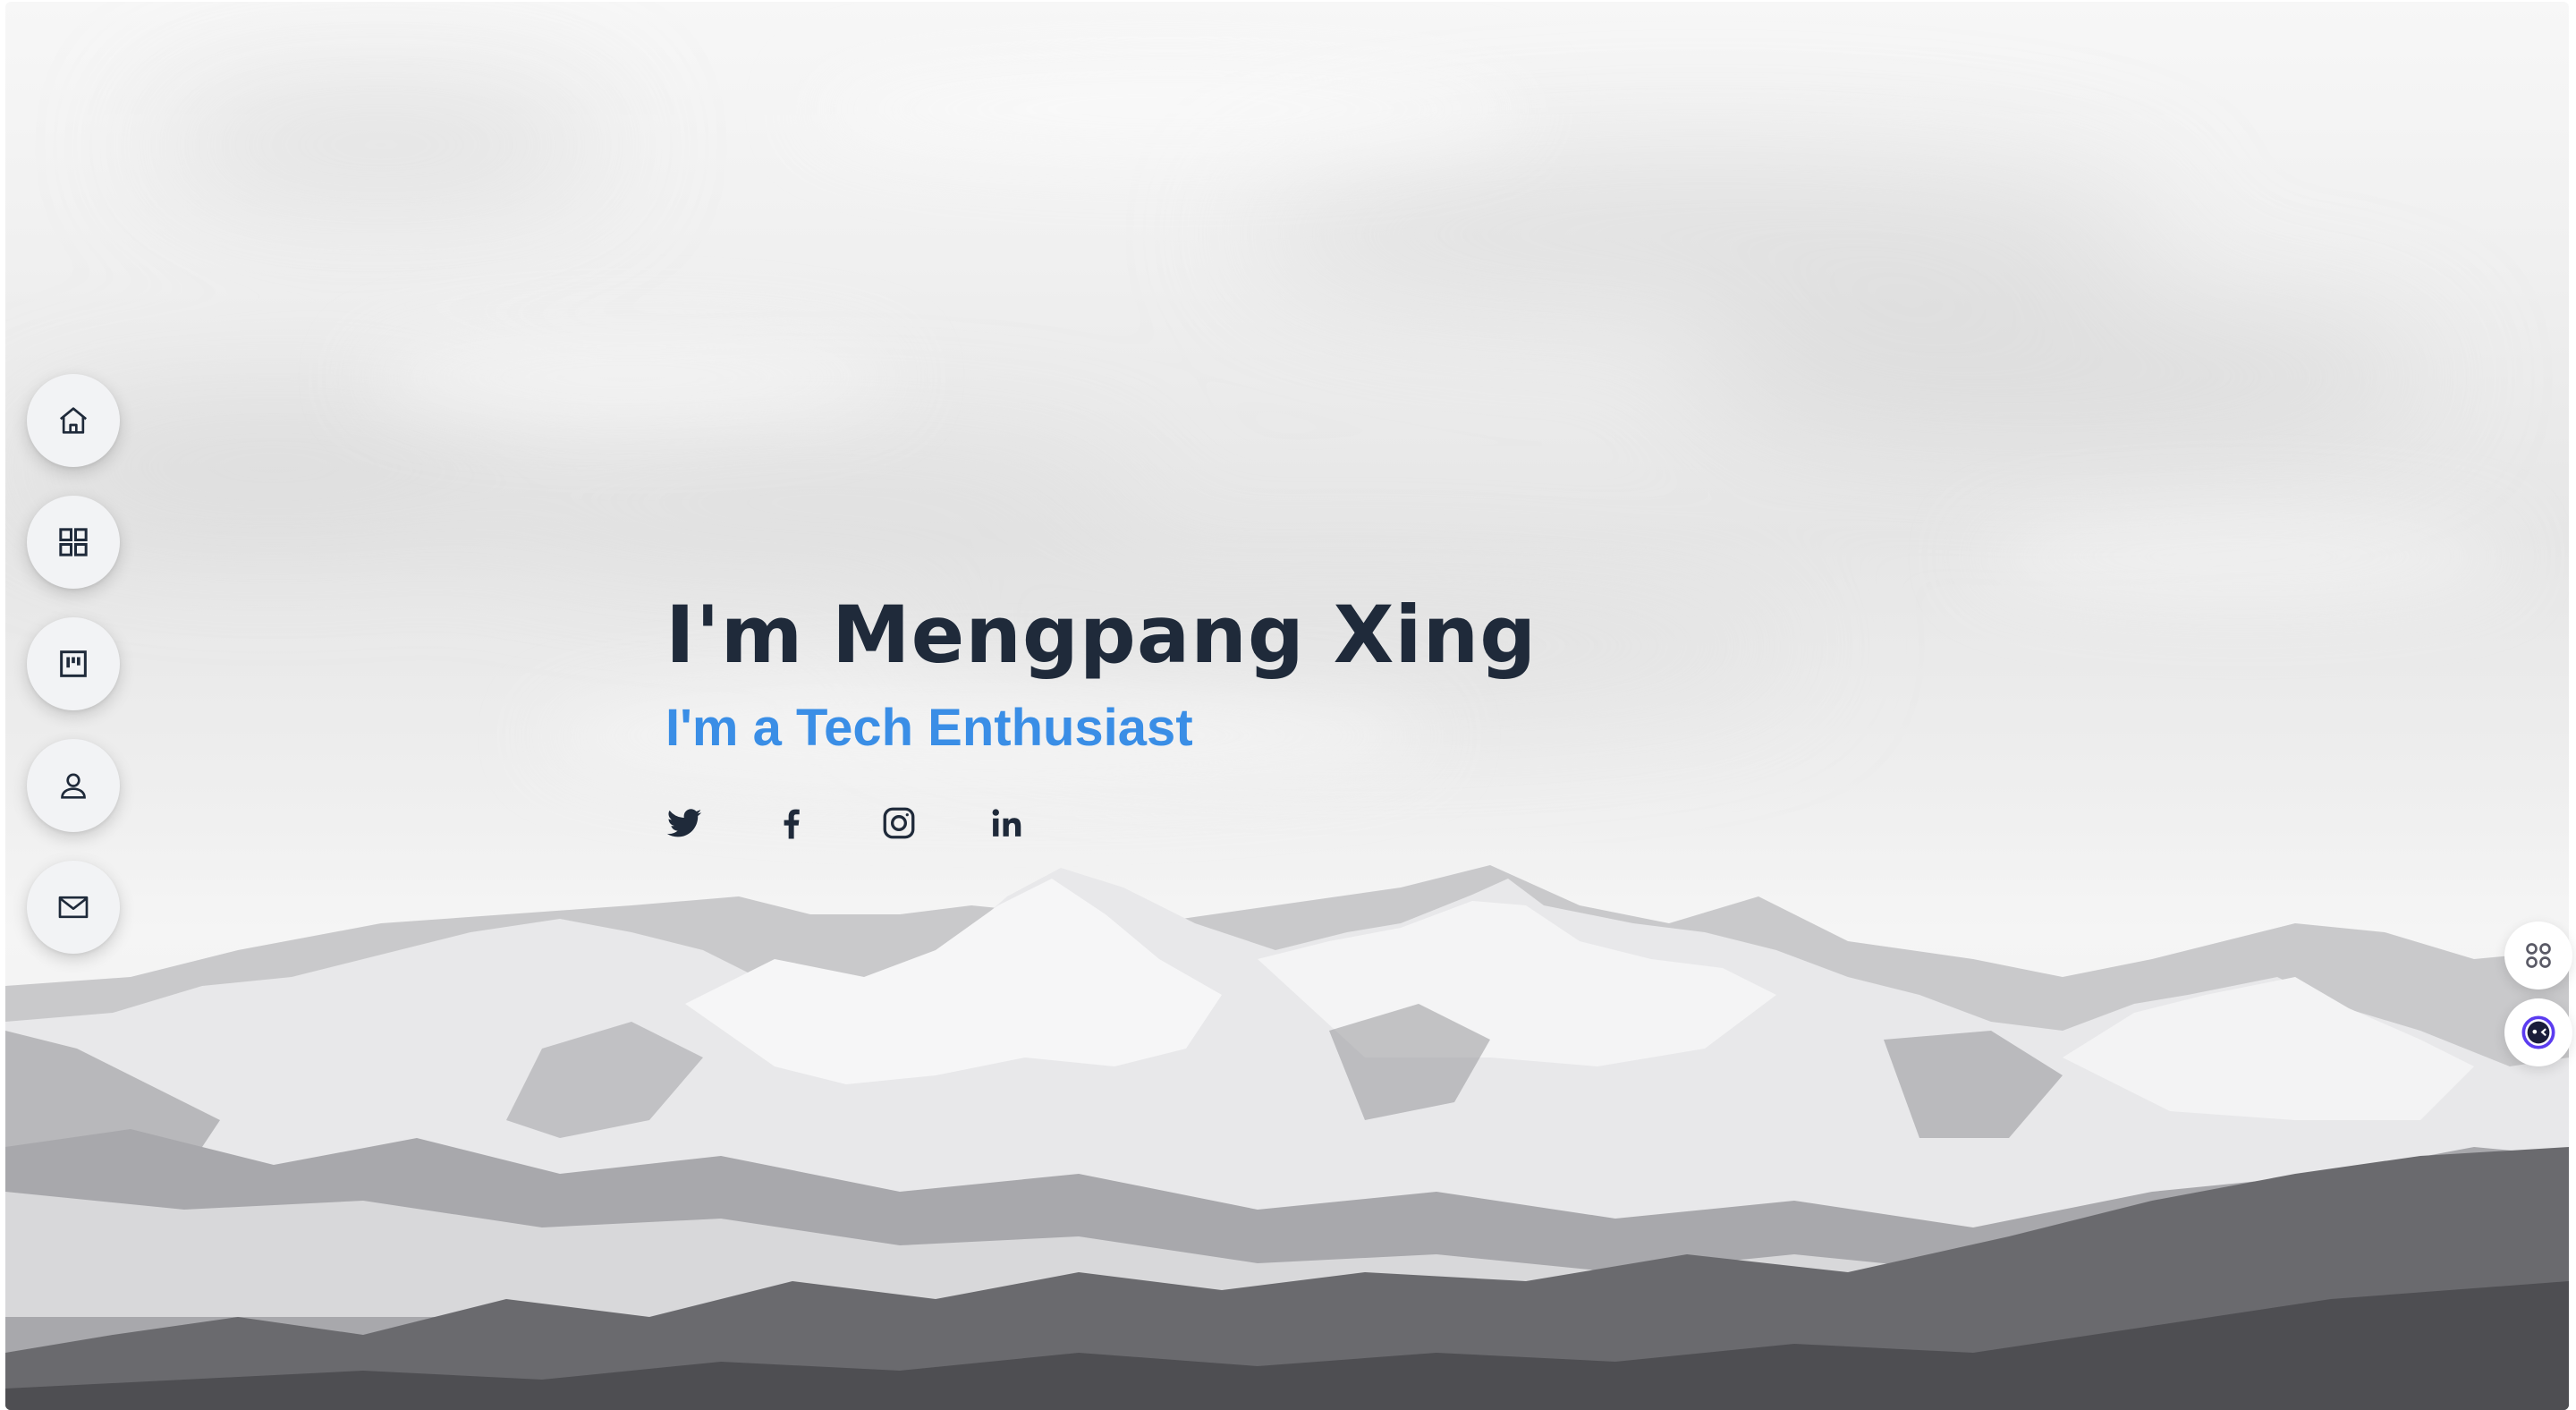 The image size is (2576, 1410). I want to click on nav-about-button, so click(73, 786).